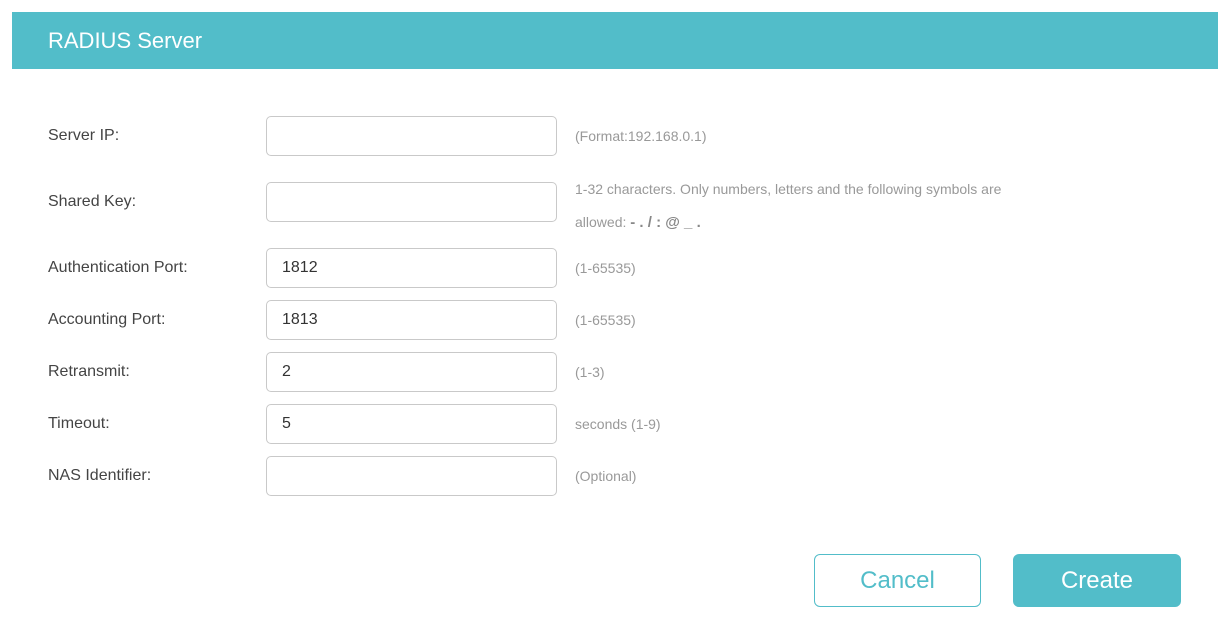 This screenshot has height=637, width=1218. I want to click on server-ip-row: Server IP: (Format:192.168.0.1), so click(615, 136).